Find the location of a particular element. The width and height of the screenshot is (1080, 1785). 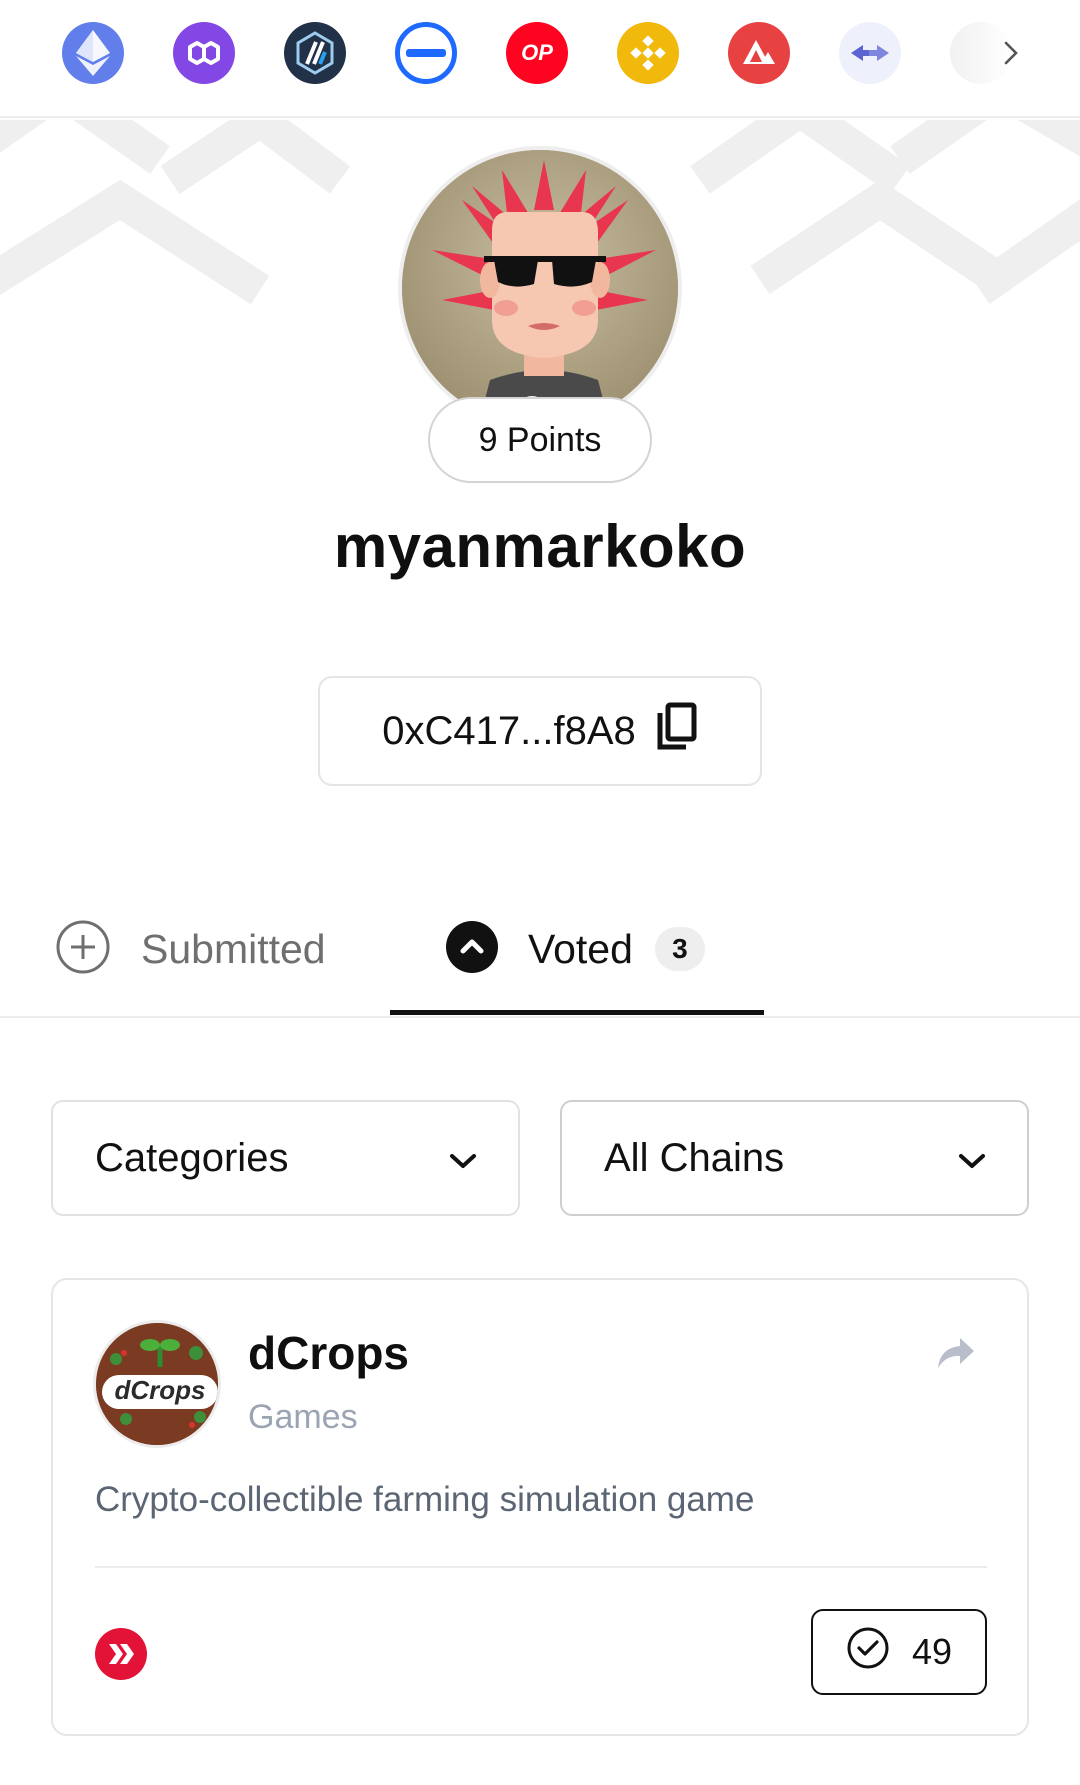

optimism-label: OP is located at coordinates (537, 52).